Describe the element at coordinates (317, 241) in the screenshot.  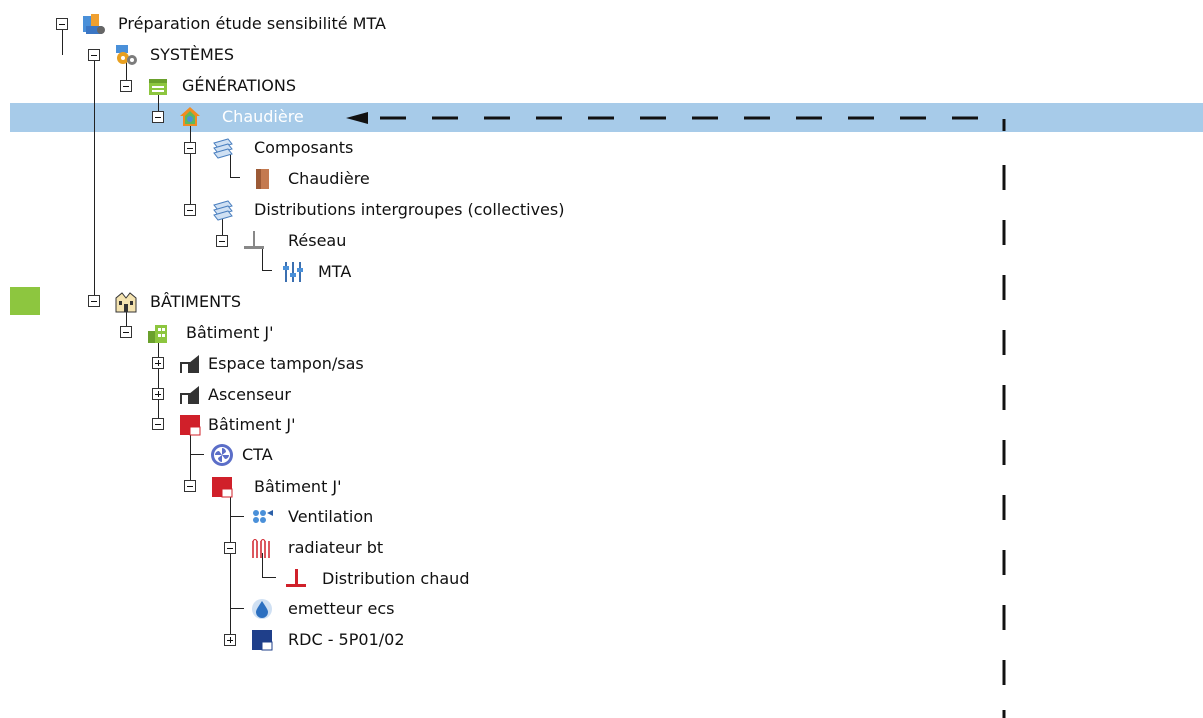
I see `tree-item-label: Réseau` at that location.